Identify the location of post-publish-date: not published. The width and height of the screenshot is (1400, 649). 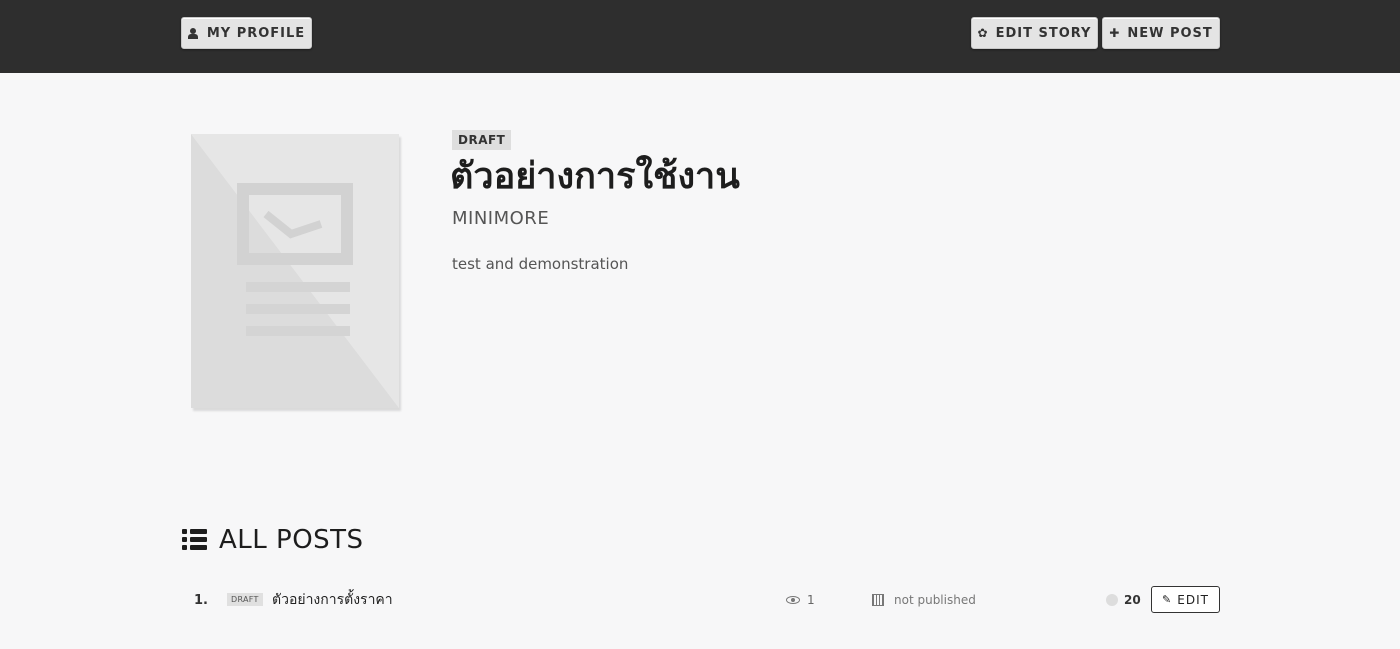
(924, 600).